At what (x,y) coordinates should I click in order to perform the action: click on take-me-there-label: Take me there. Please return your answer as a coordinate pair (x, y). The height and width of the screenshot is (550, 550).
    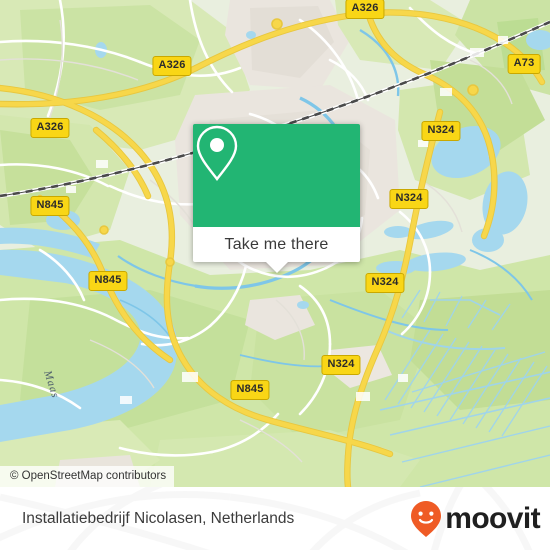
    Looking at the image, I should click on (276, 244).